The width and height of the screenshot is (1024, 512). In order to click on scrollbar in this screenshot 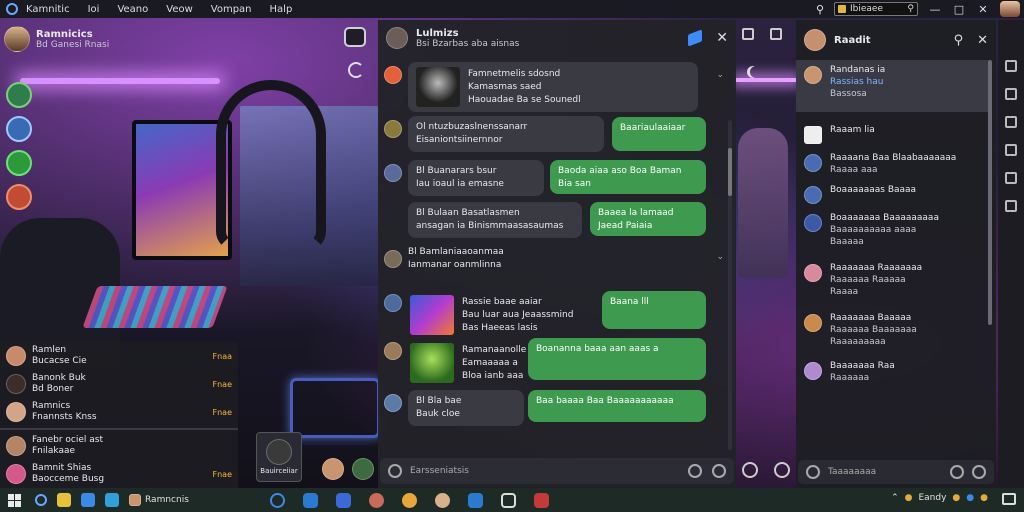, I will do `click(990, 192)`.